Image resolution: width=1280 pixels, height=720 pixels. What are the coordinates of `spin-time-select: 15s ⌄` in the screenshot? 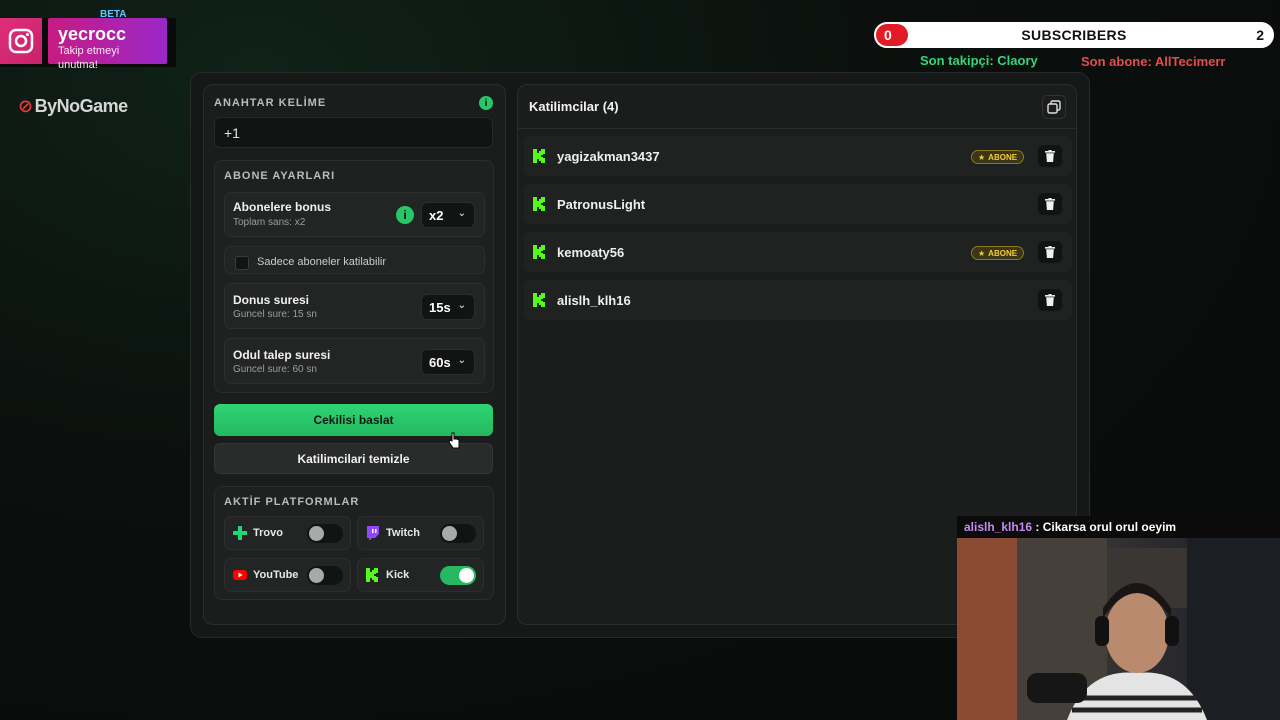 It's located at (448, 307).